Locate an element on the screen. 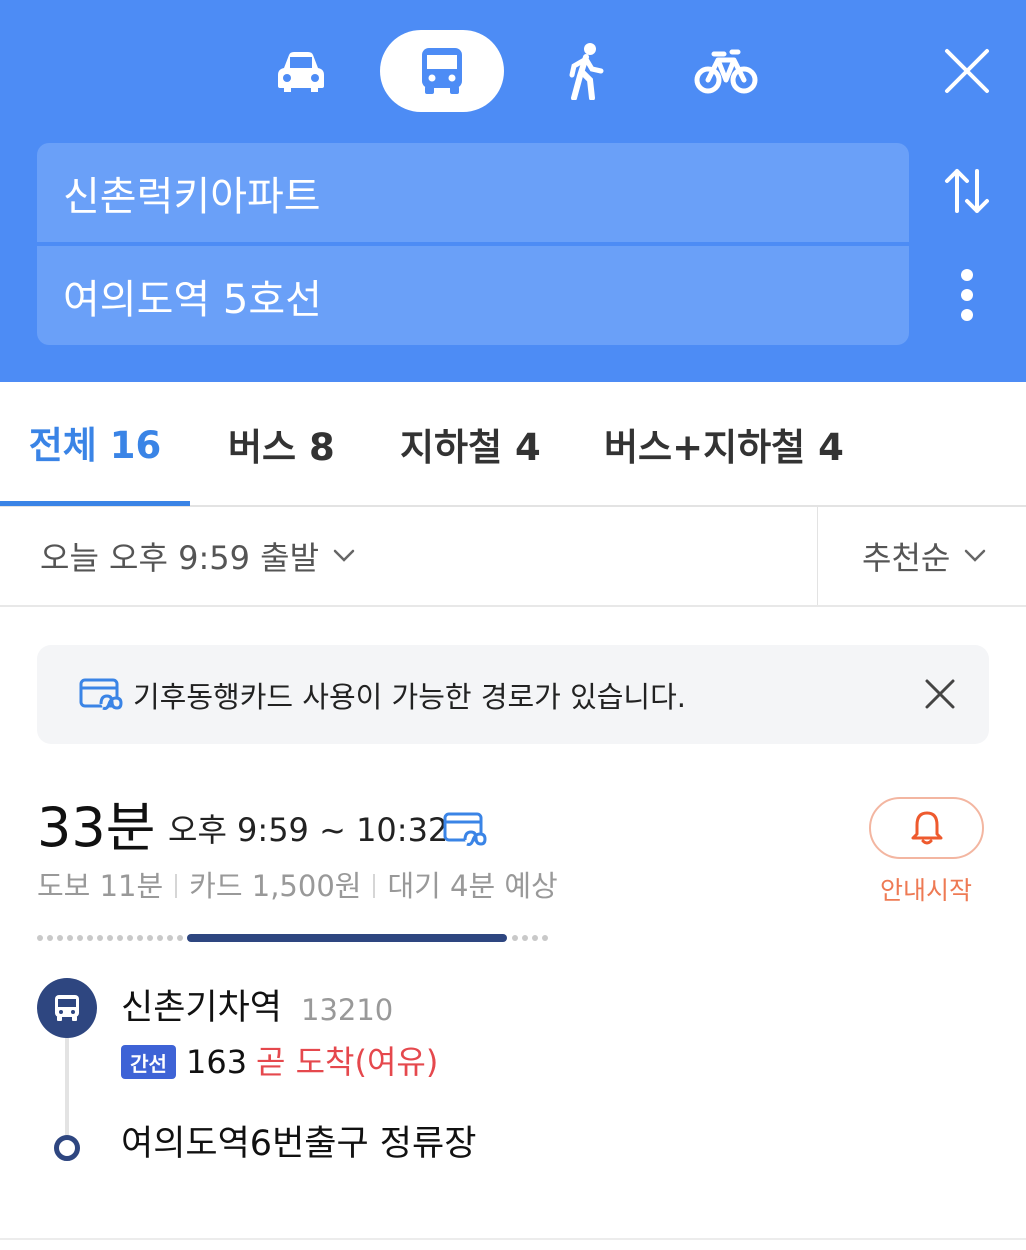  start-guide-button is located at coordinates (926, 828).